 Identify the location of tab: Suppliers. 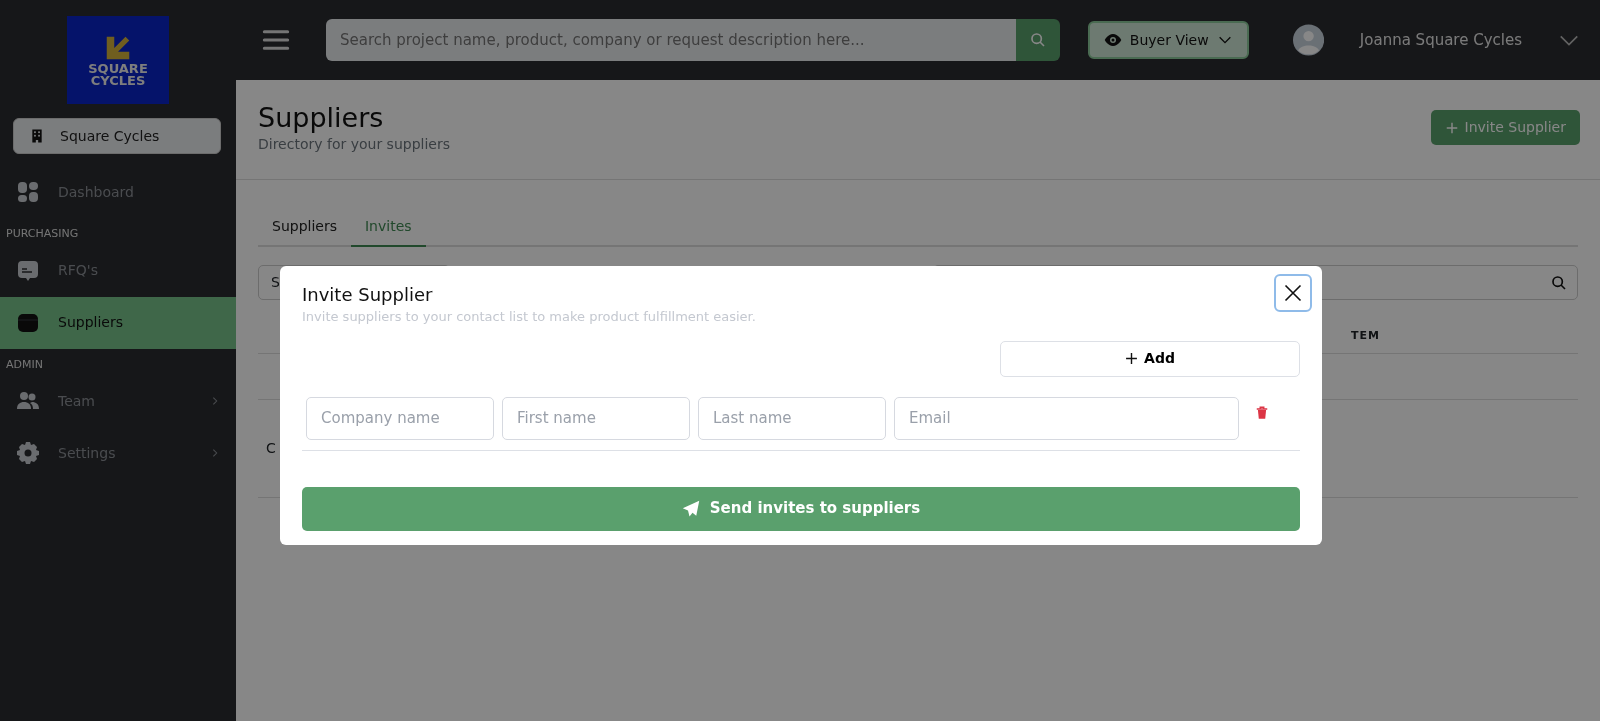
(304, 228).